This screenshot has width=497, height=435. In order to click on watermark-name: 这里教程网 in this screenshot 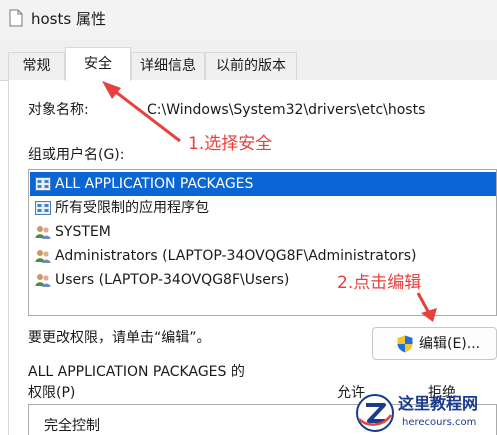, I will do `click(438, 403)`.